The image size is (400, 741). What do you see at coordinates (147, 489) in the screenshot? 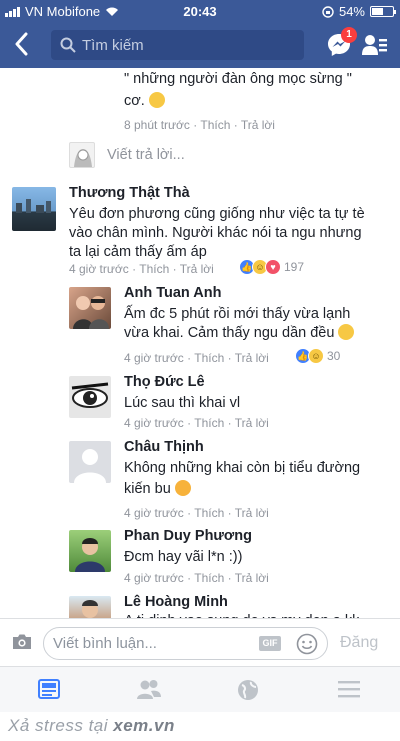
I see `comment-text-part: kiến bu` at bounding box center [147, 489].